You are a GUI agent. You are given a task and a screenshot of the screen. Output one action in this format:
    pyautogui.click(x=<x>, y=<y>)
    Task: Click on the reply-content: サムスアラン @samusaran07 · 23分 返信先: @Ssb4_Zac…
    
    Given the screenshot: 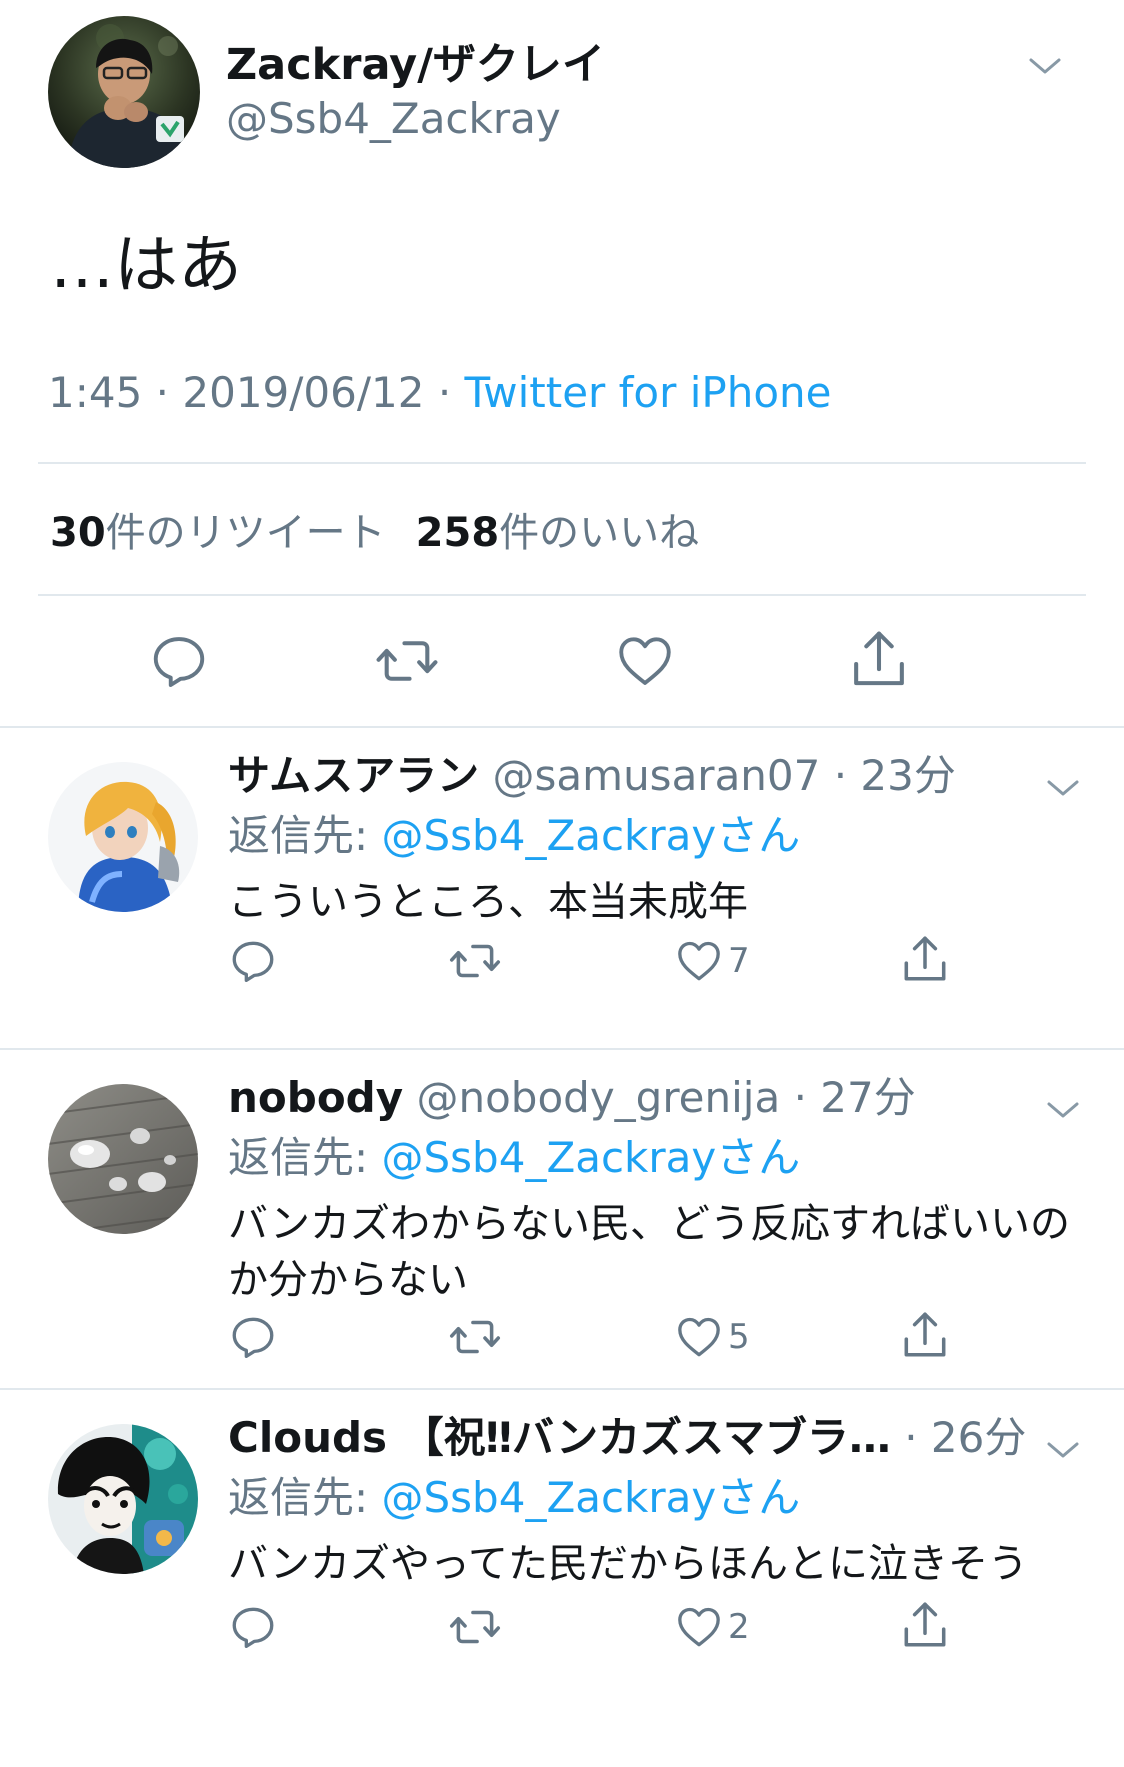 What is the action you would take?
    pyautogui.click(x=656, y=839)
    